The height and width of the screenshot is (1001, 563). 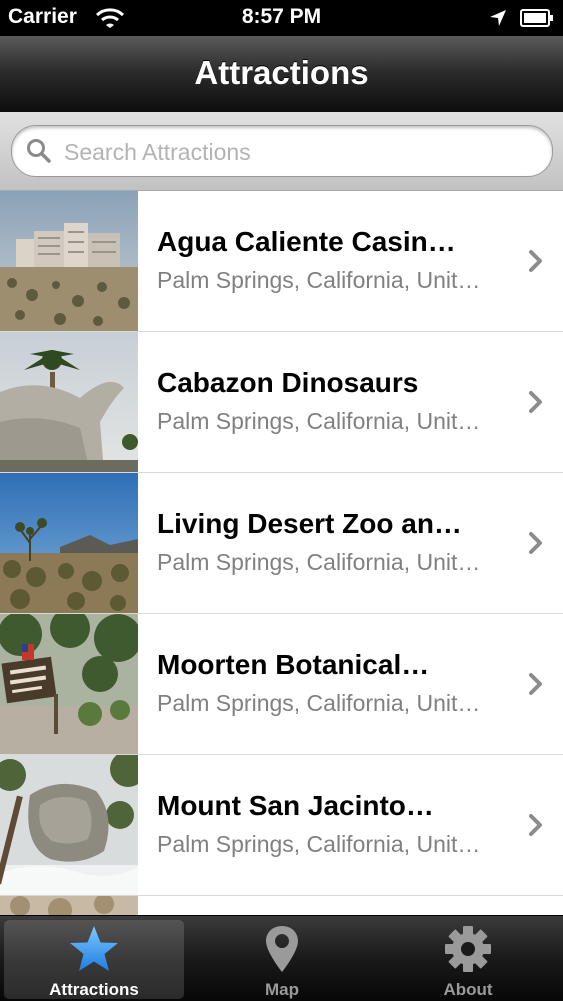 I want to click on search-icon, so click(x=39, y=151).